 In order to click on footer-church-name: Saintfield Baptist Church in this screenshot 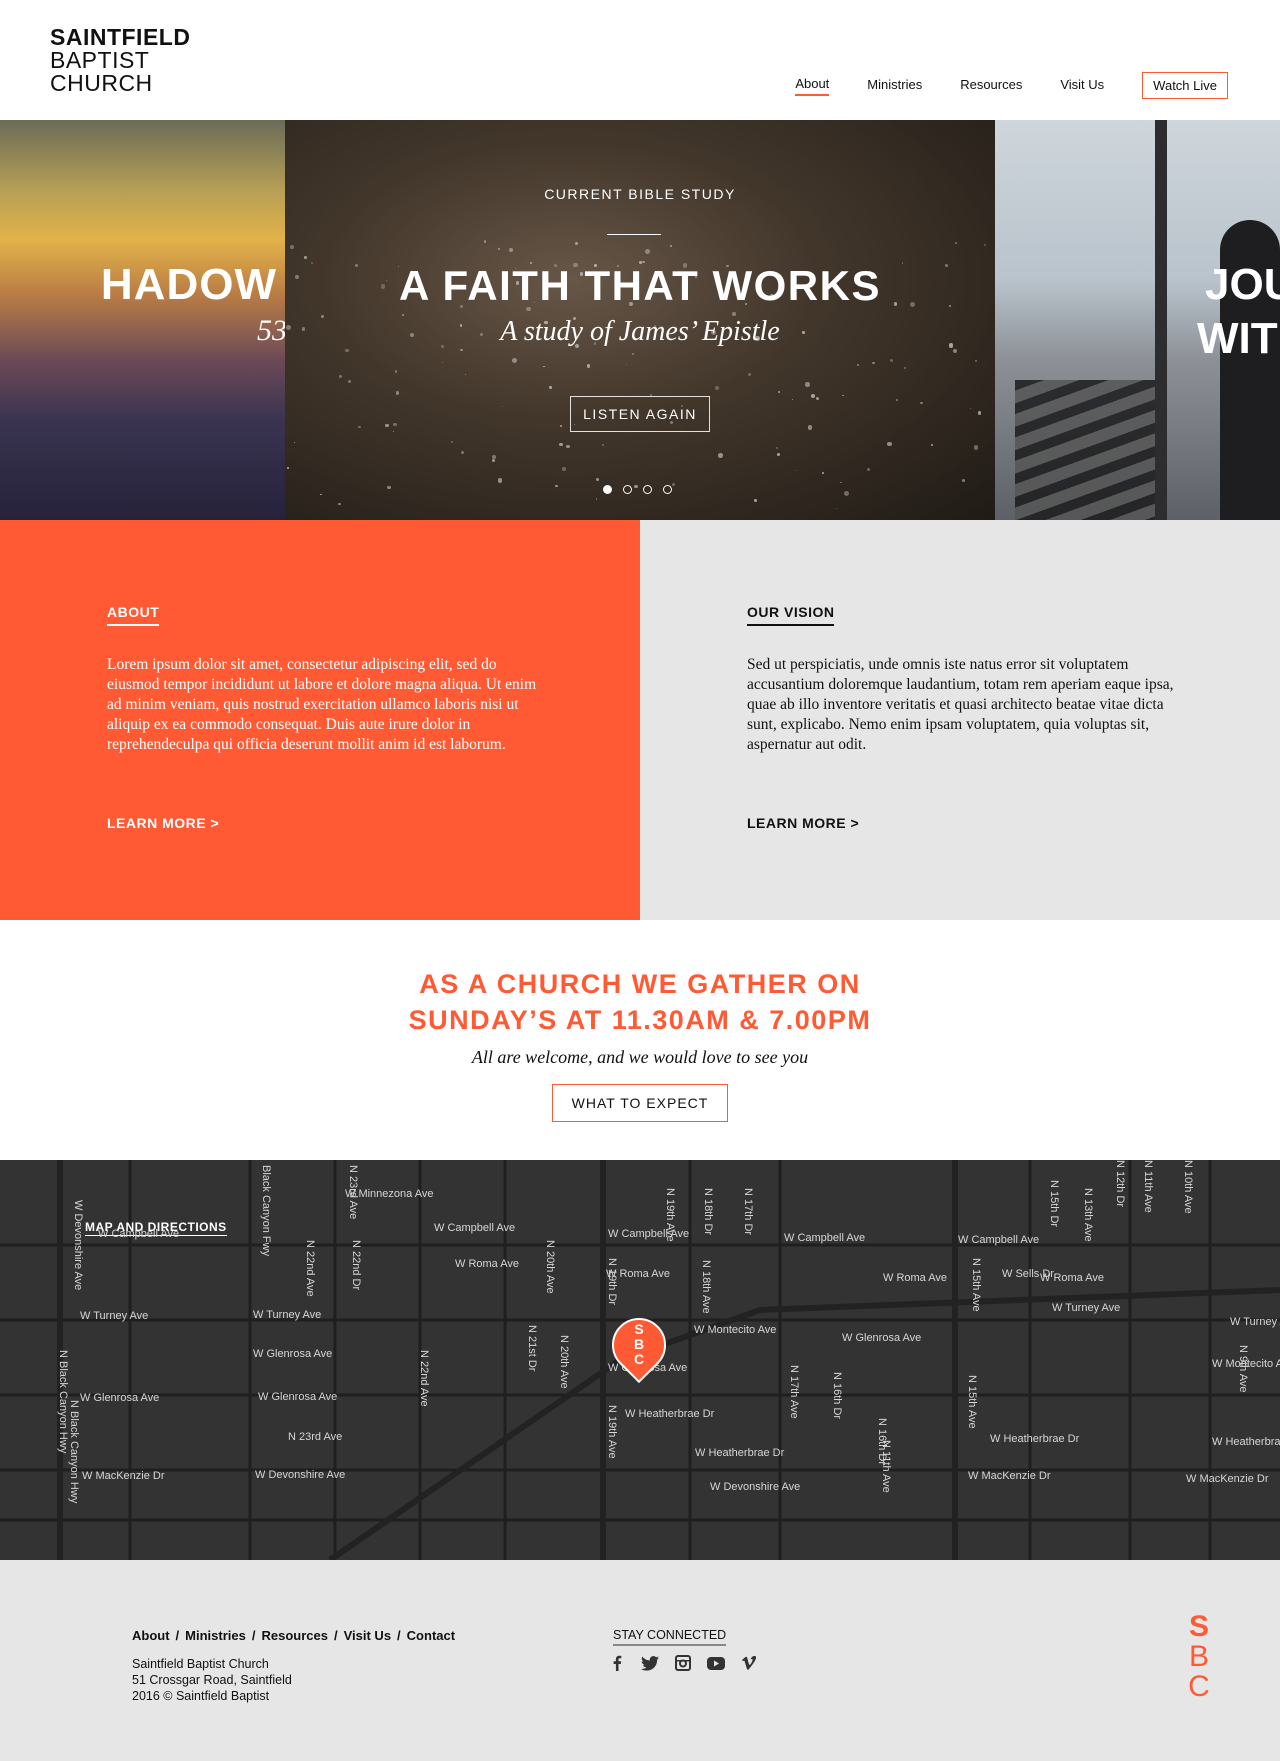, I will do `click(200, 1664)`.